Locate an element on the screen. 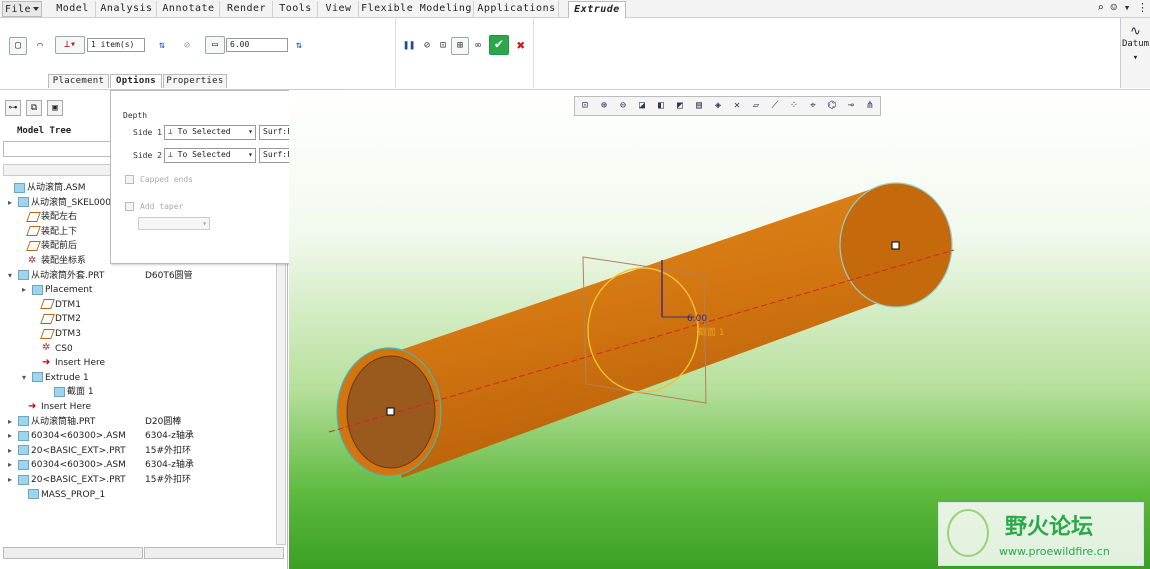  folder-icon: ▣ is located at coordinates (55, 108).